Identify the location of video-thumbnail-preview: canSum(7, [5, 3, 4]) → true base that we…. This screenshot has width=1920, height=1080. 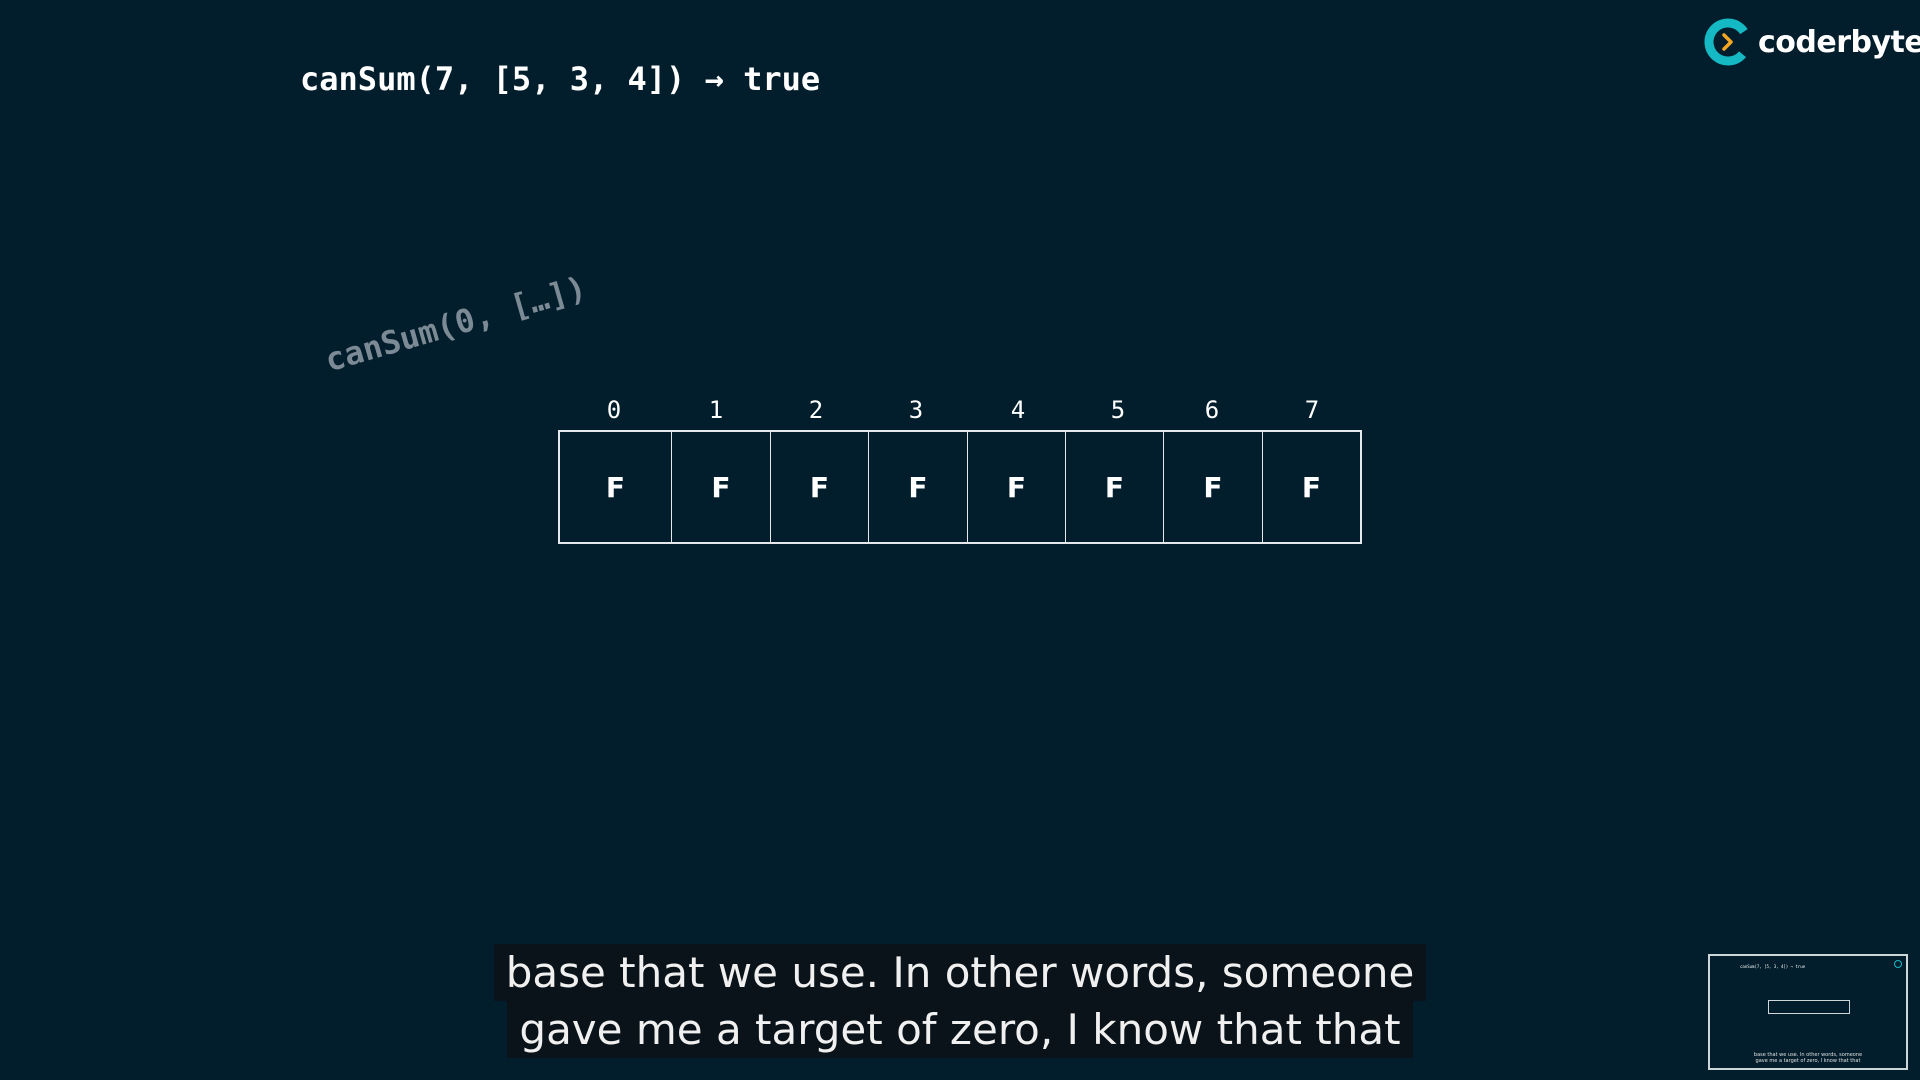
(1808, 1012).